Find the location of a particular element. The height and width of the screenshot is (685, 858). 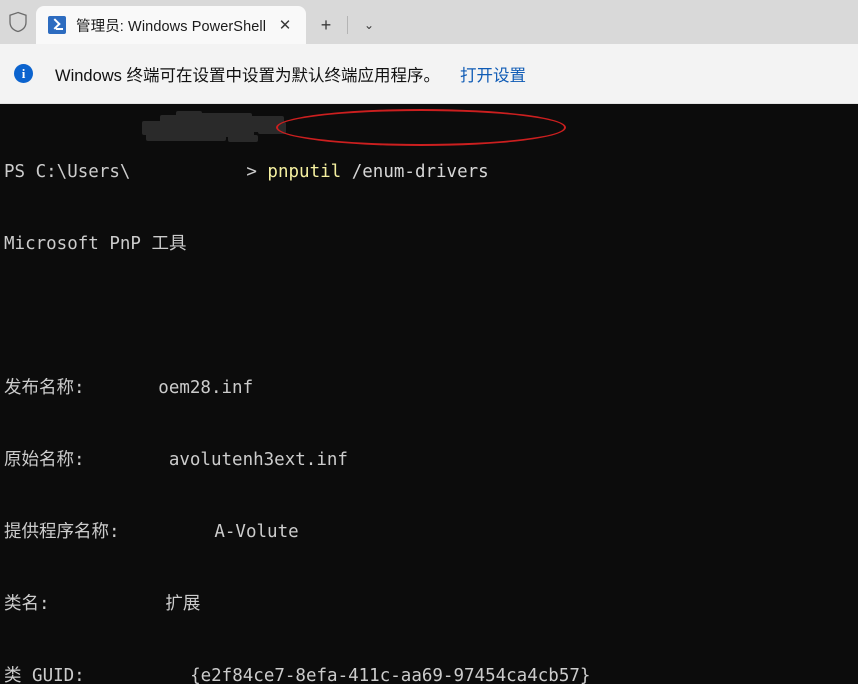

prompt-text: PS C:\Users\ is located at coordinates (67, 172).